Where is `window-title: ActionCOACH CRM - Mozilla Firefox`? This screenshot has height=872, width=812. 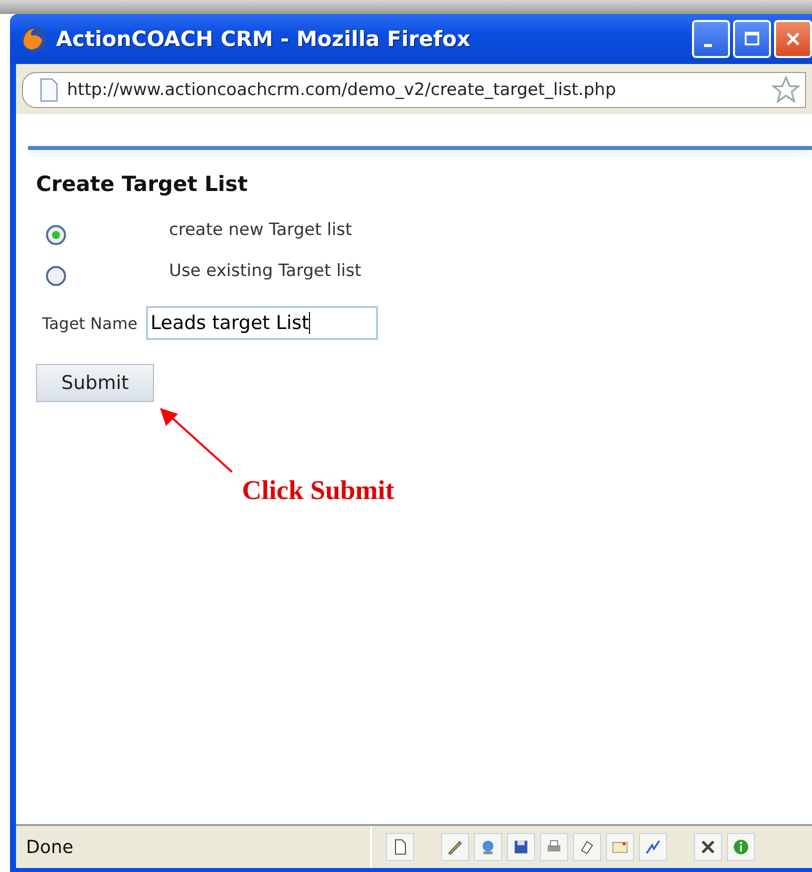 window-title: ActionCOACH CRM - Mozilla Firefox is located at coordinates (264, 39).